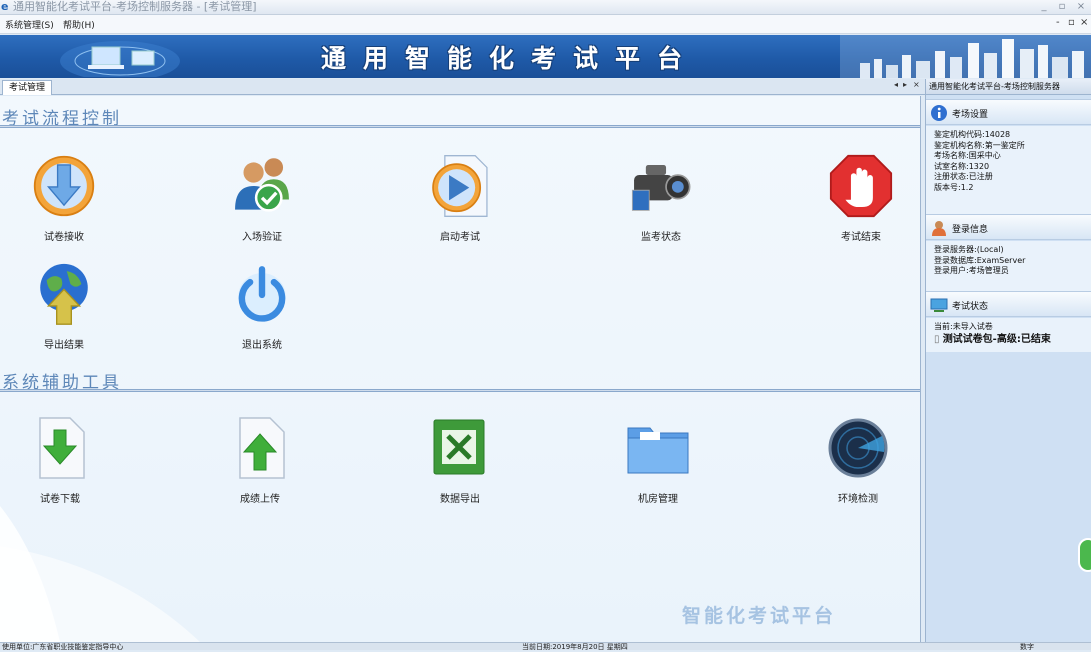 The image size is (1091, 652). Describe the element at coordinates (963, 176) in the screenshot. I see `info-line: 注册状态:已注册` at that location.